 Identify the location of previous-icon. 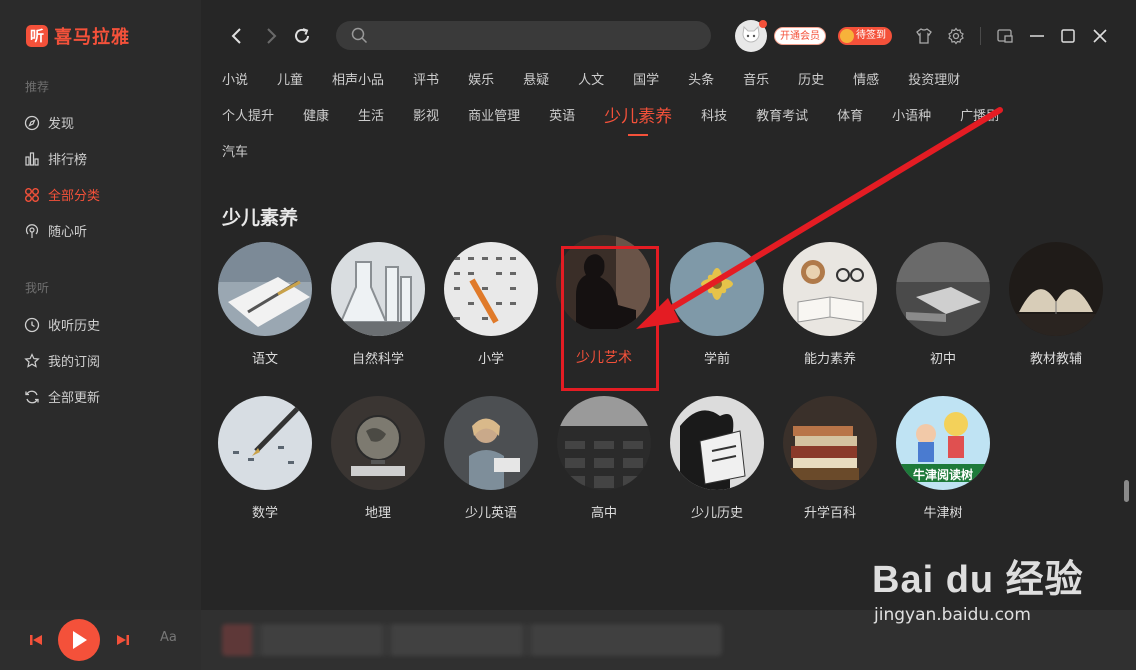
(36, 640).